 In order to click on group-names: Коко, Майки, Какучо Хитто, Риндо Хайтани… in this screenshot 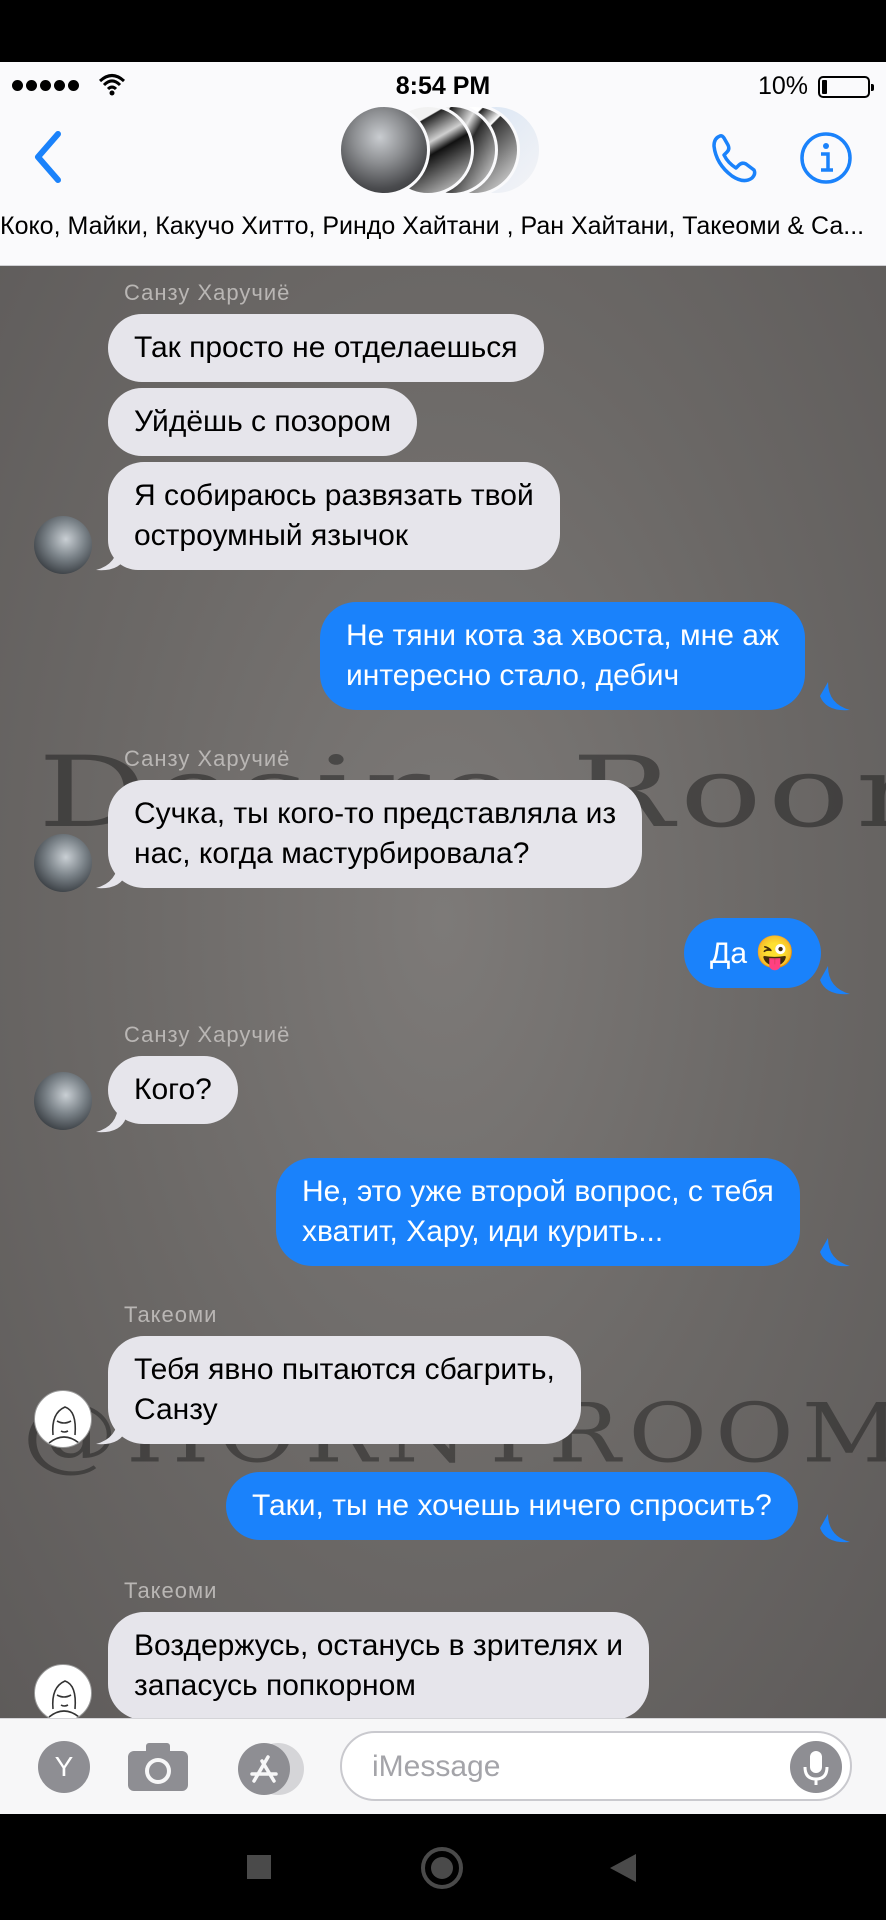, I will do `click(443, 226)`.